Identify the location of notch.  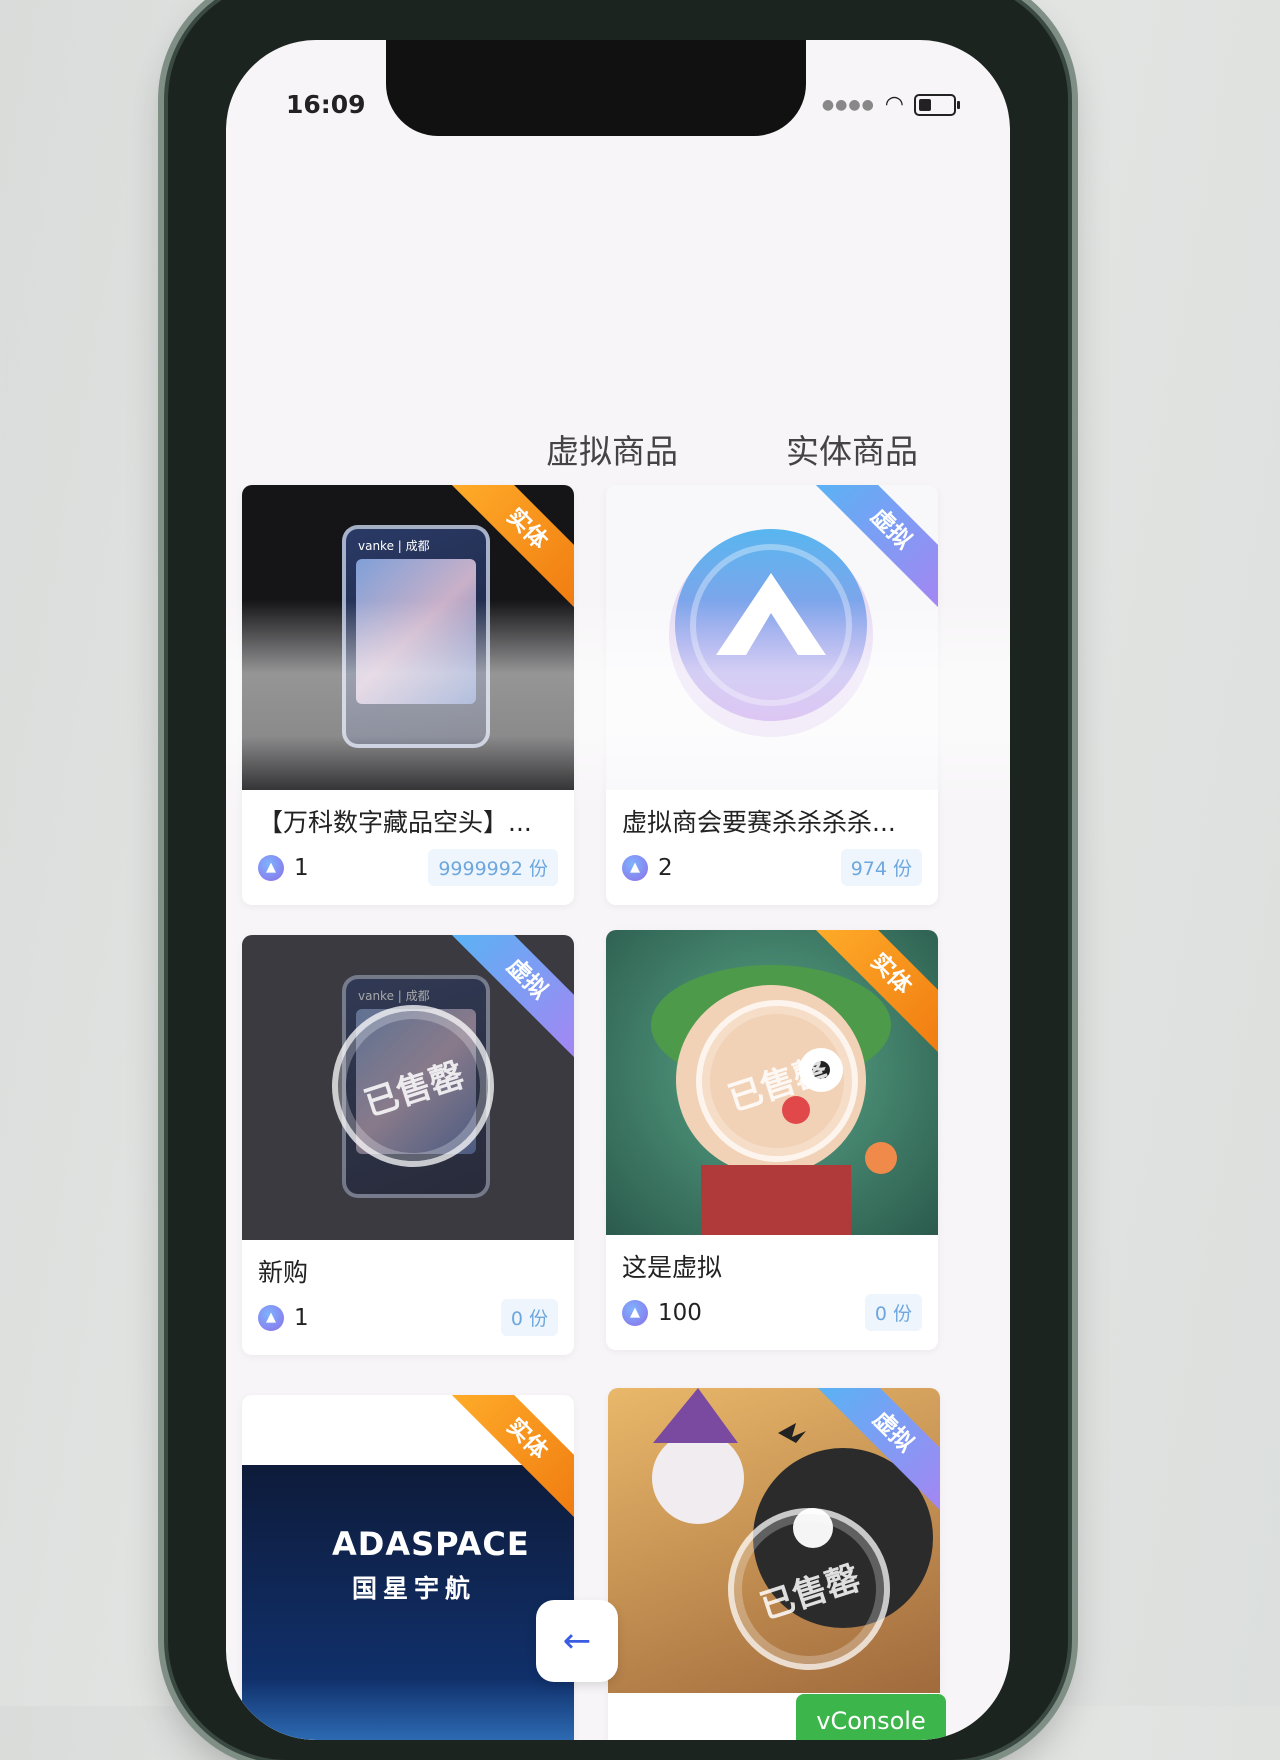
(596, 88).